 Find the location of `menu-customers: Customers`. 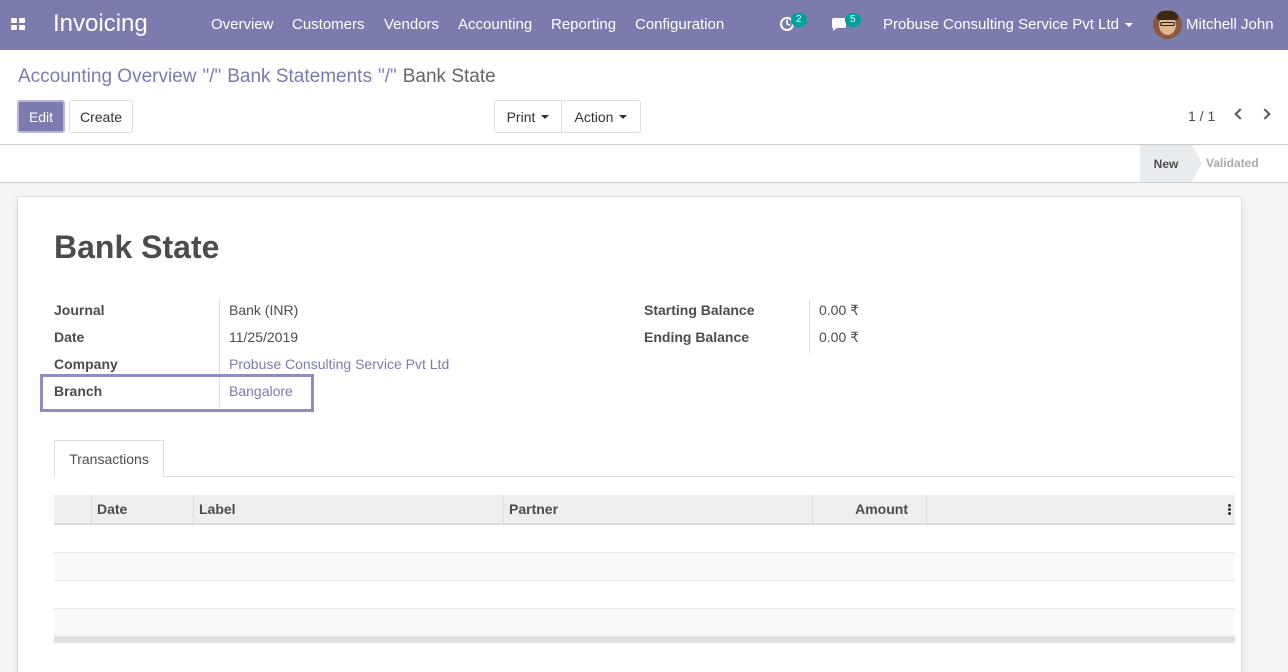

menu-customers: Customers is located at coordinates (328, 24).